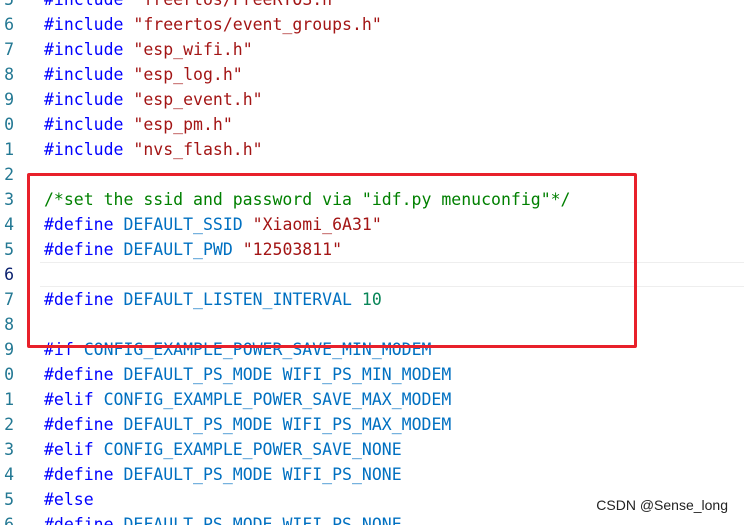  What do you see at coordinates (252, 449) in the screenshot?
I see `code-token: CONFIG_EXAMPLE_POWER_SAVE_NONE` at bounding box center [252, 449].